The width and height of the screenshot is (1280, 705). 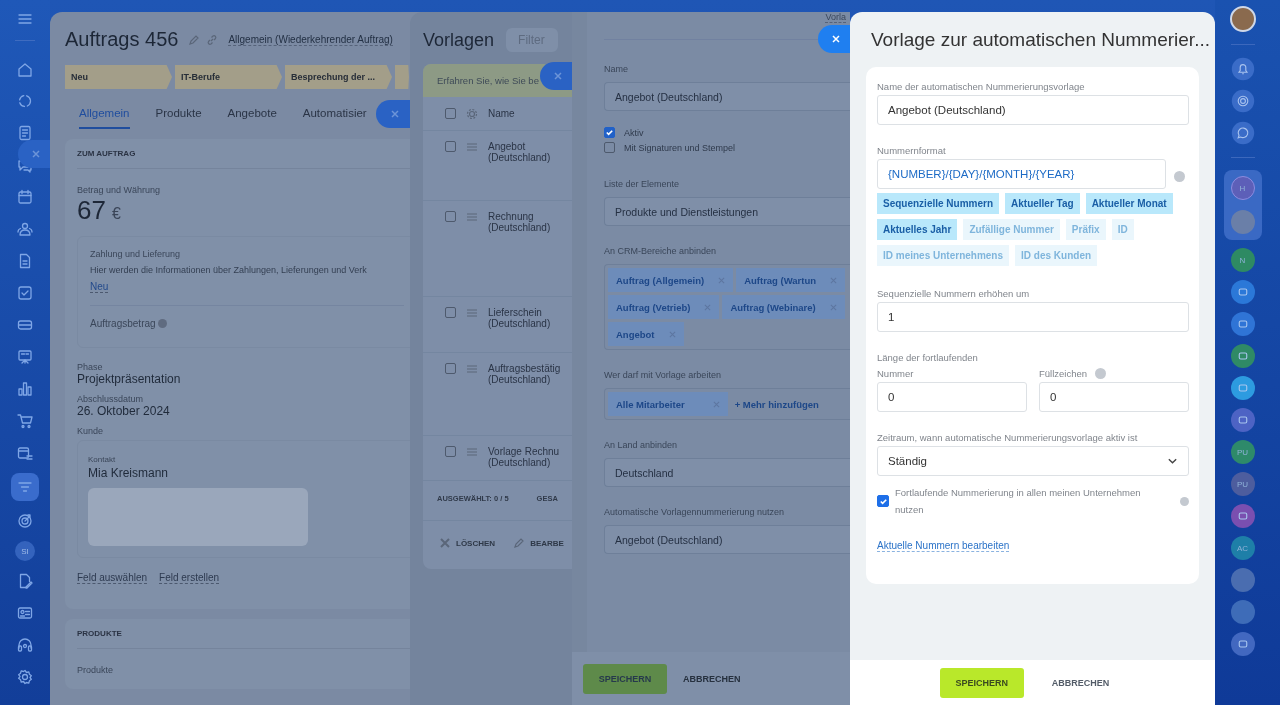 I want to click on contact-avatar: H, so click(x=1242, y=188).